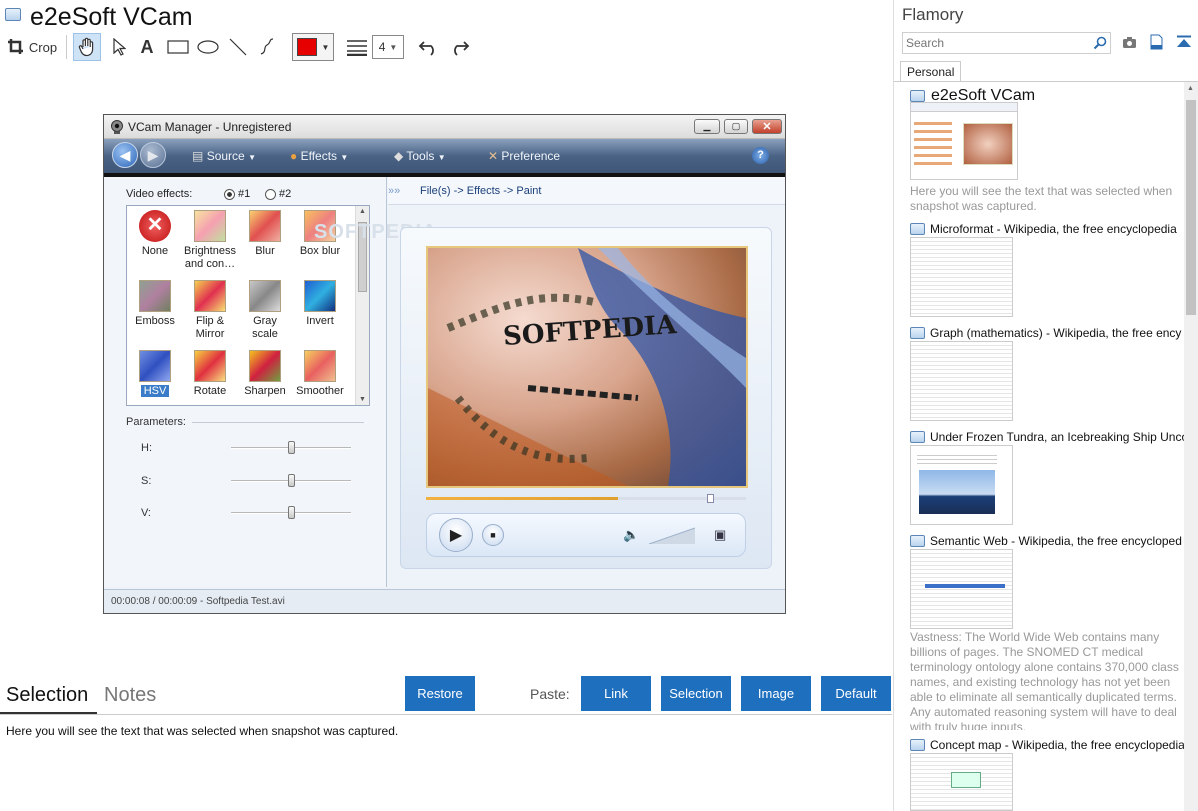  I want to click on effect-sharpen: Sharpen, so click(265, 374).